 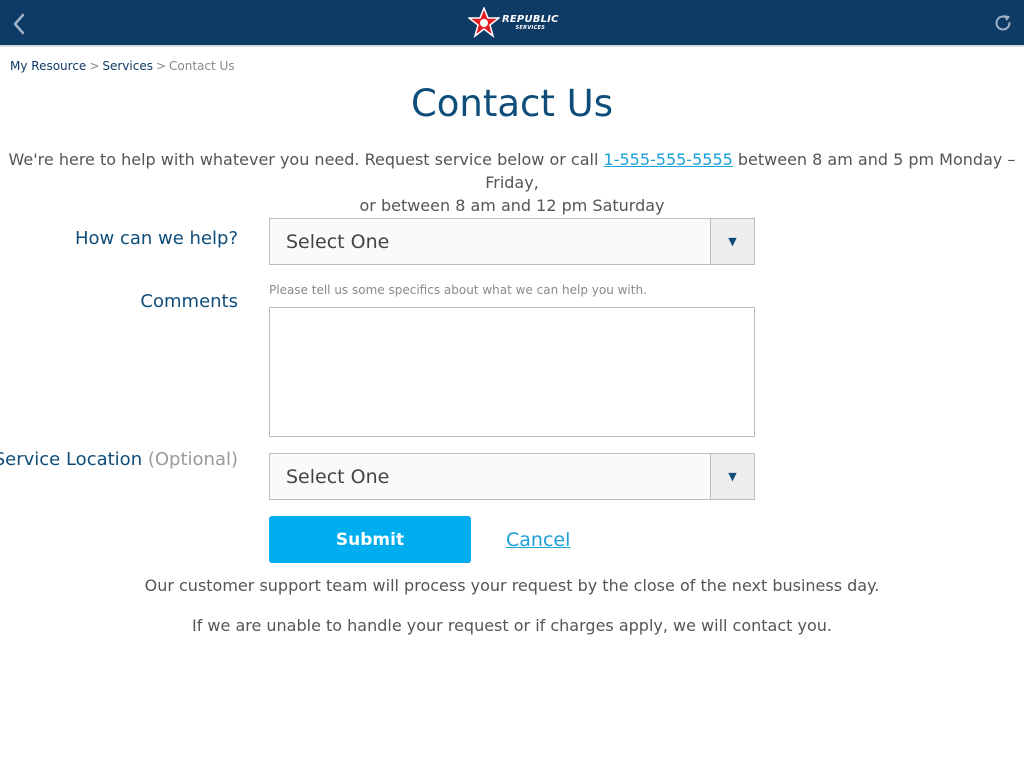 What do you see at coordinates (530, 19) in the screenshot?
I see `logo-line1: REPUBLIC` at bounding box center [530, 19].